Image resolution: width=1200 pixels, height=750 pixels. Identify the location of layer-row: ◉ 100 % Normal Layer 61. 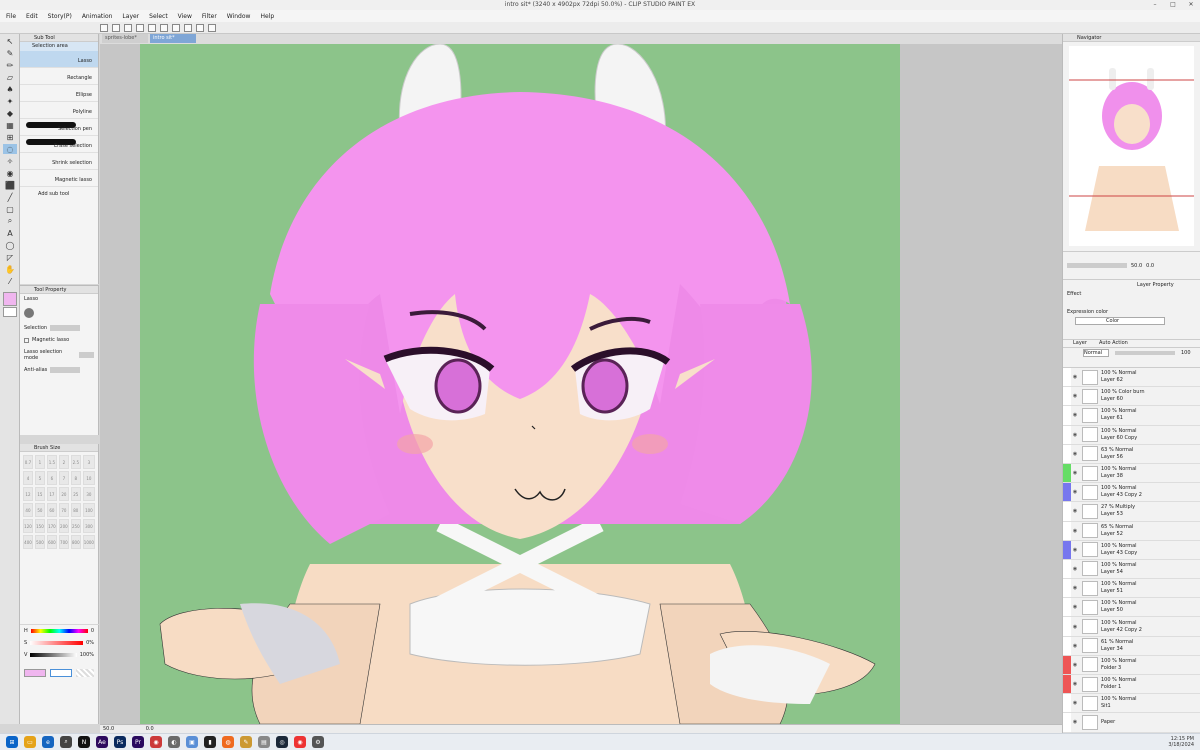
(1131, 416).